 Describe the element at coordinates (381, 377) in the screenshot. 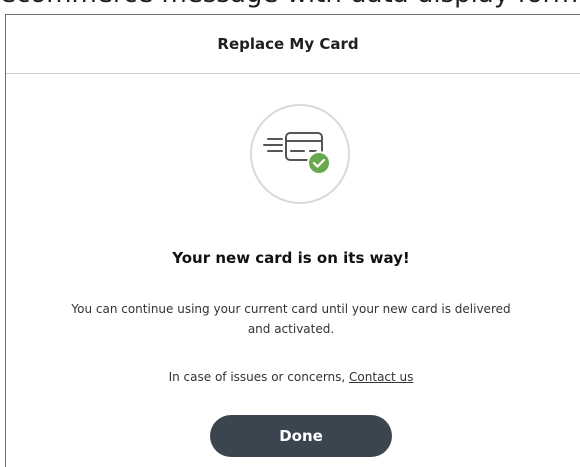

I see `contact-us-link: Contact us` at that location.